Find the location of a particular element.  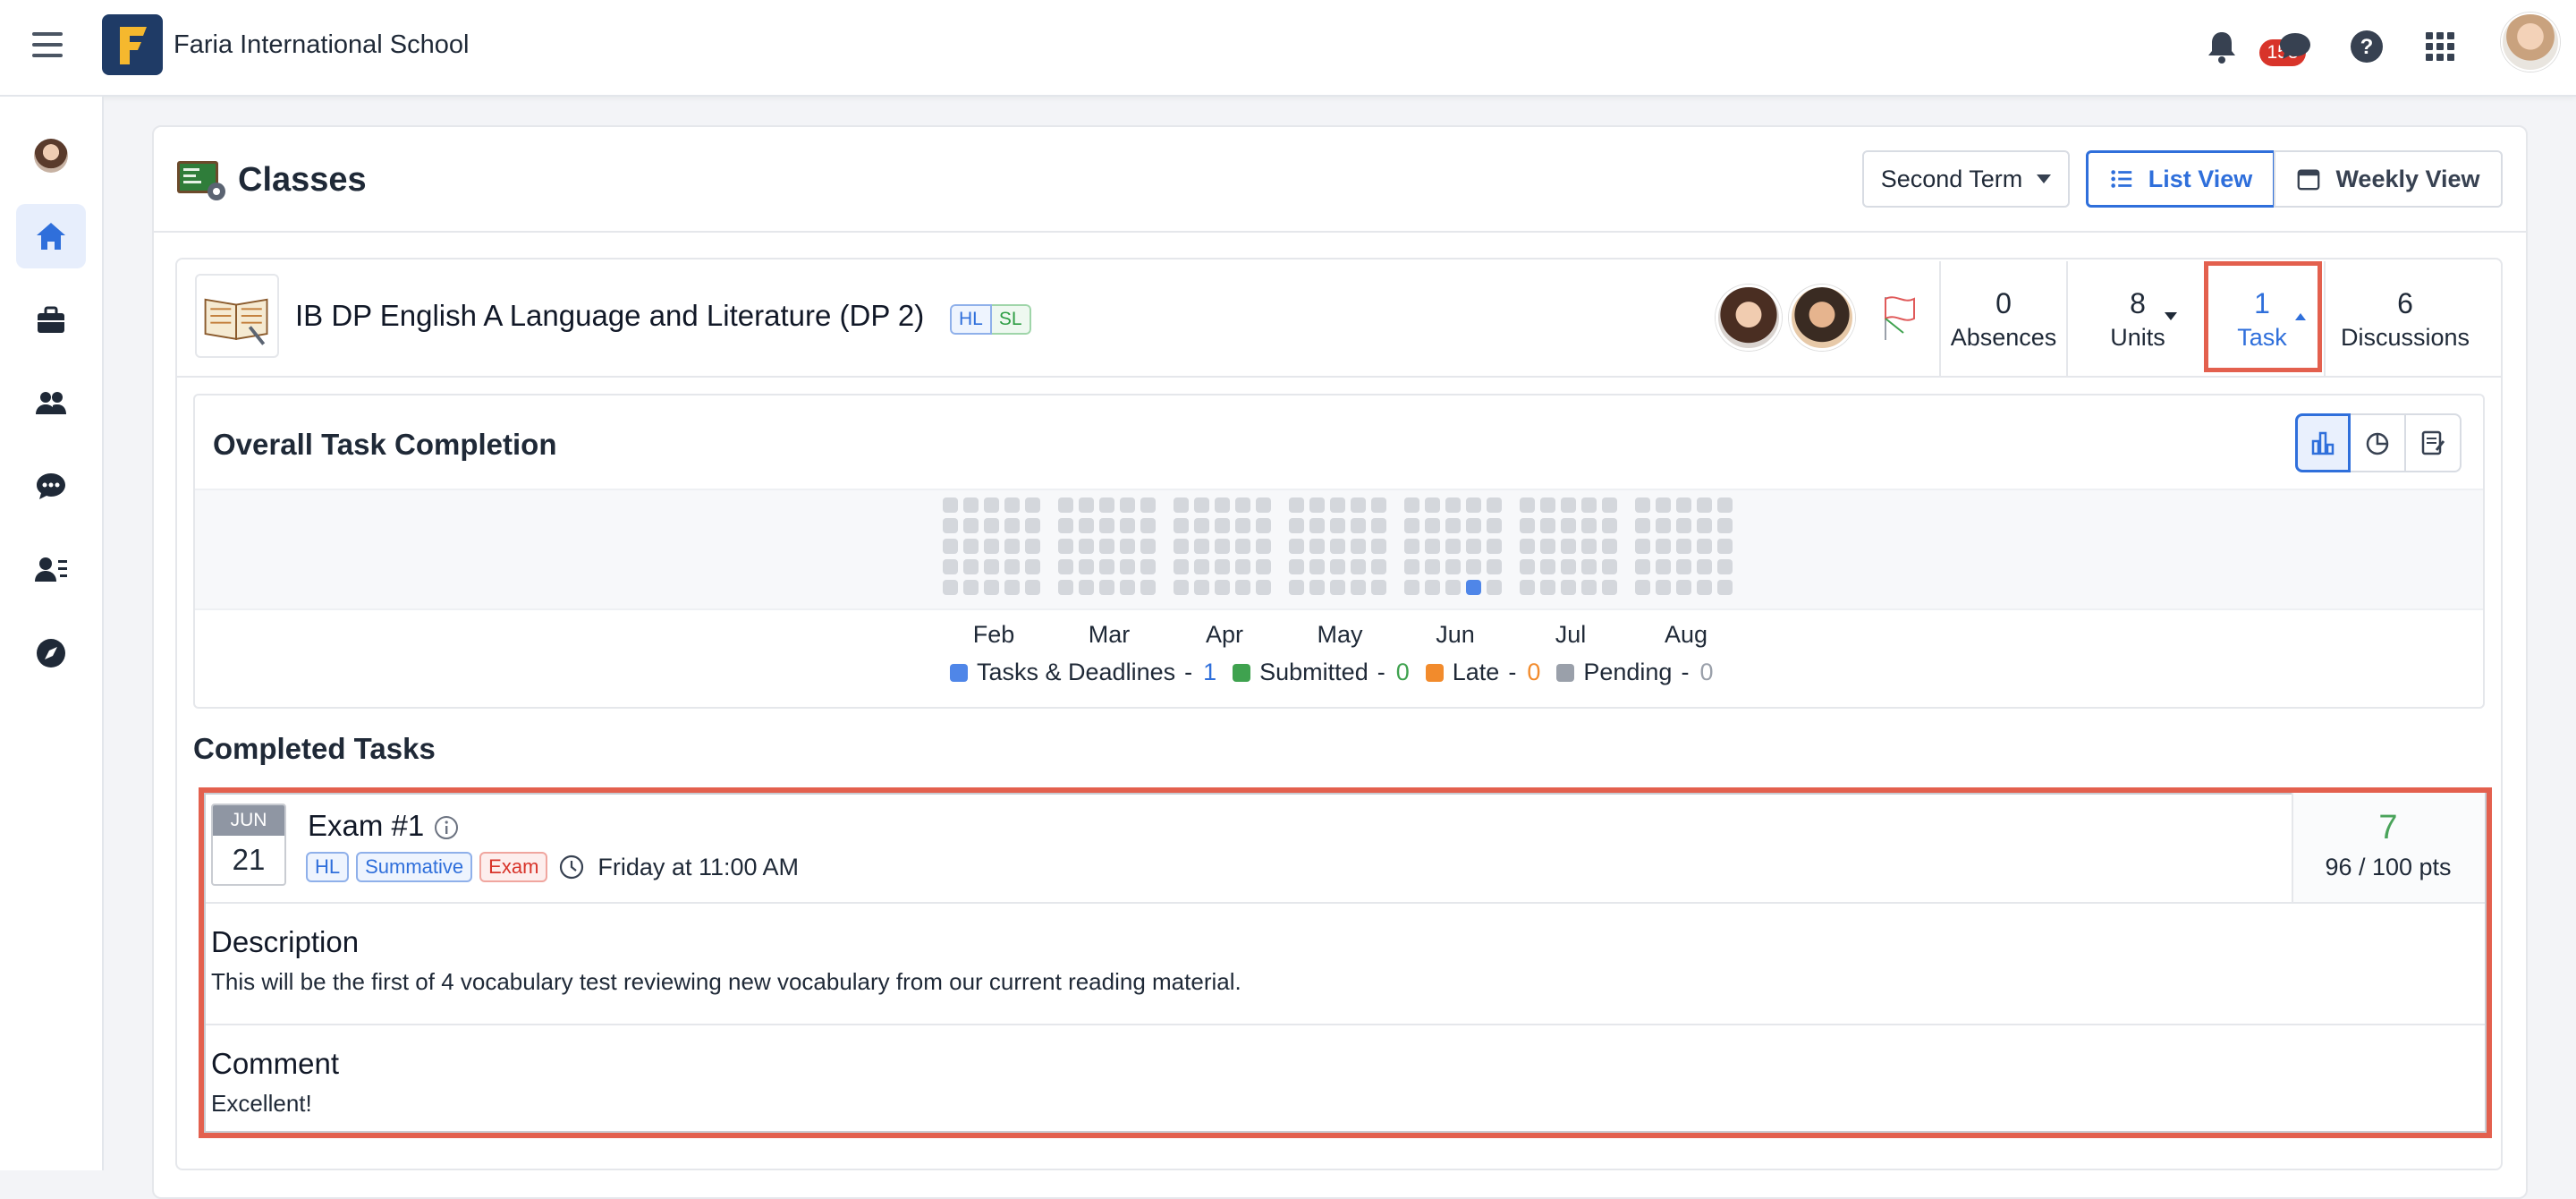

top-icons: 158 ? is located at coordinates (2370, 48).